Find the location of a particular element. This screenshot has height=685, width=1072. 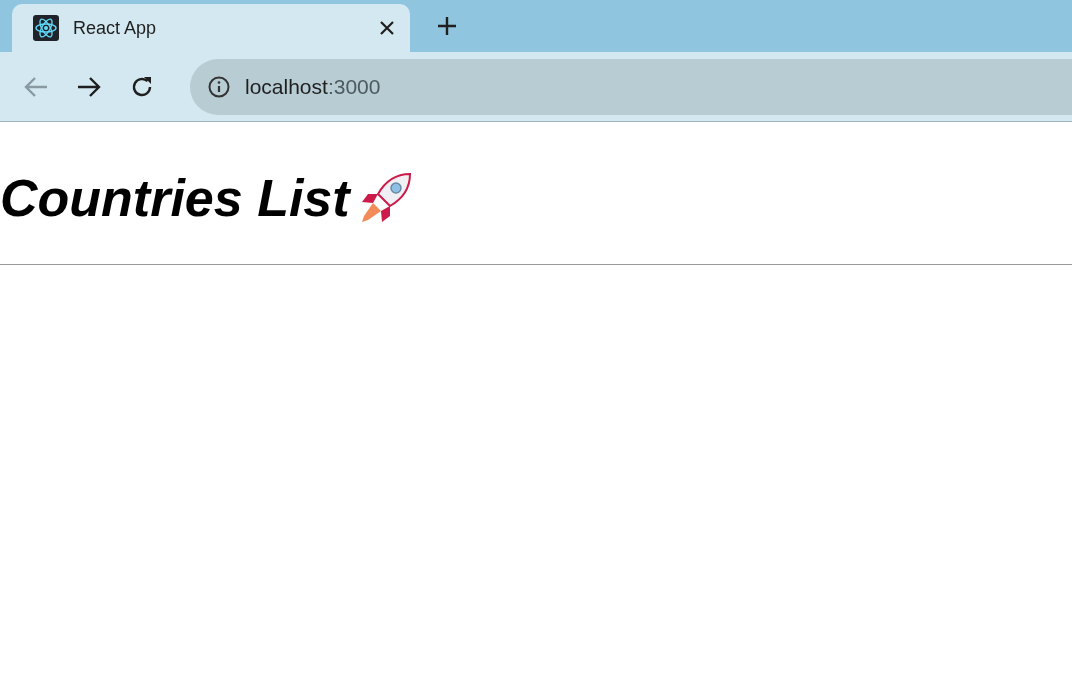

close-icon is located at coordinates (387, 28).